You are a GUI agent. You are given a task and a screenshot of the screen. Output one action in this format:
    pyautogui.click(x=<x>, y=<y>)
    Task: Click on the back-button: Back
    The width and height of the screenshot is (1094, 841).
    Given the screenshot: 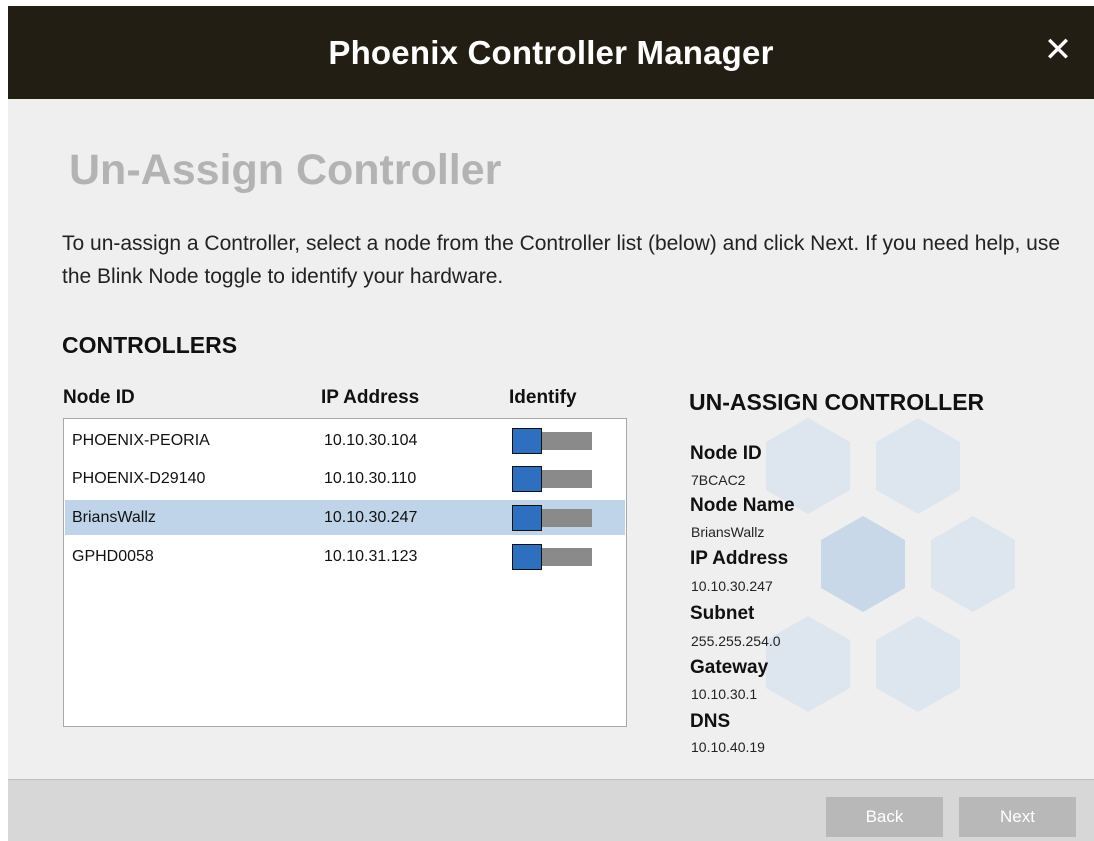 What is the action you would take?
    pyautogui.click(x=884, y=817)
    